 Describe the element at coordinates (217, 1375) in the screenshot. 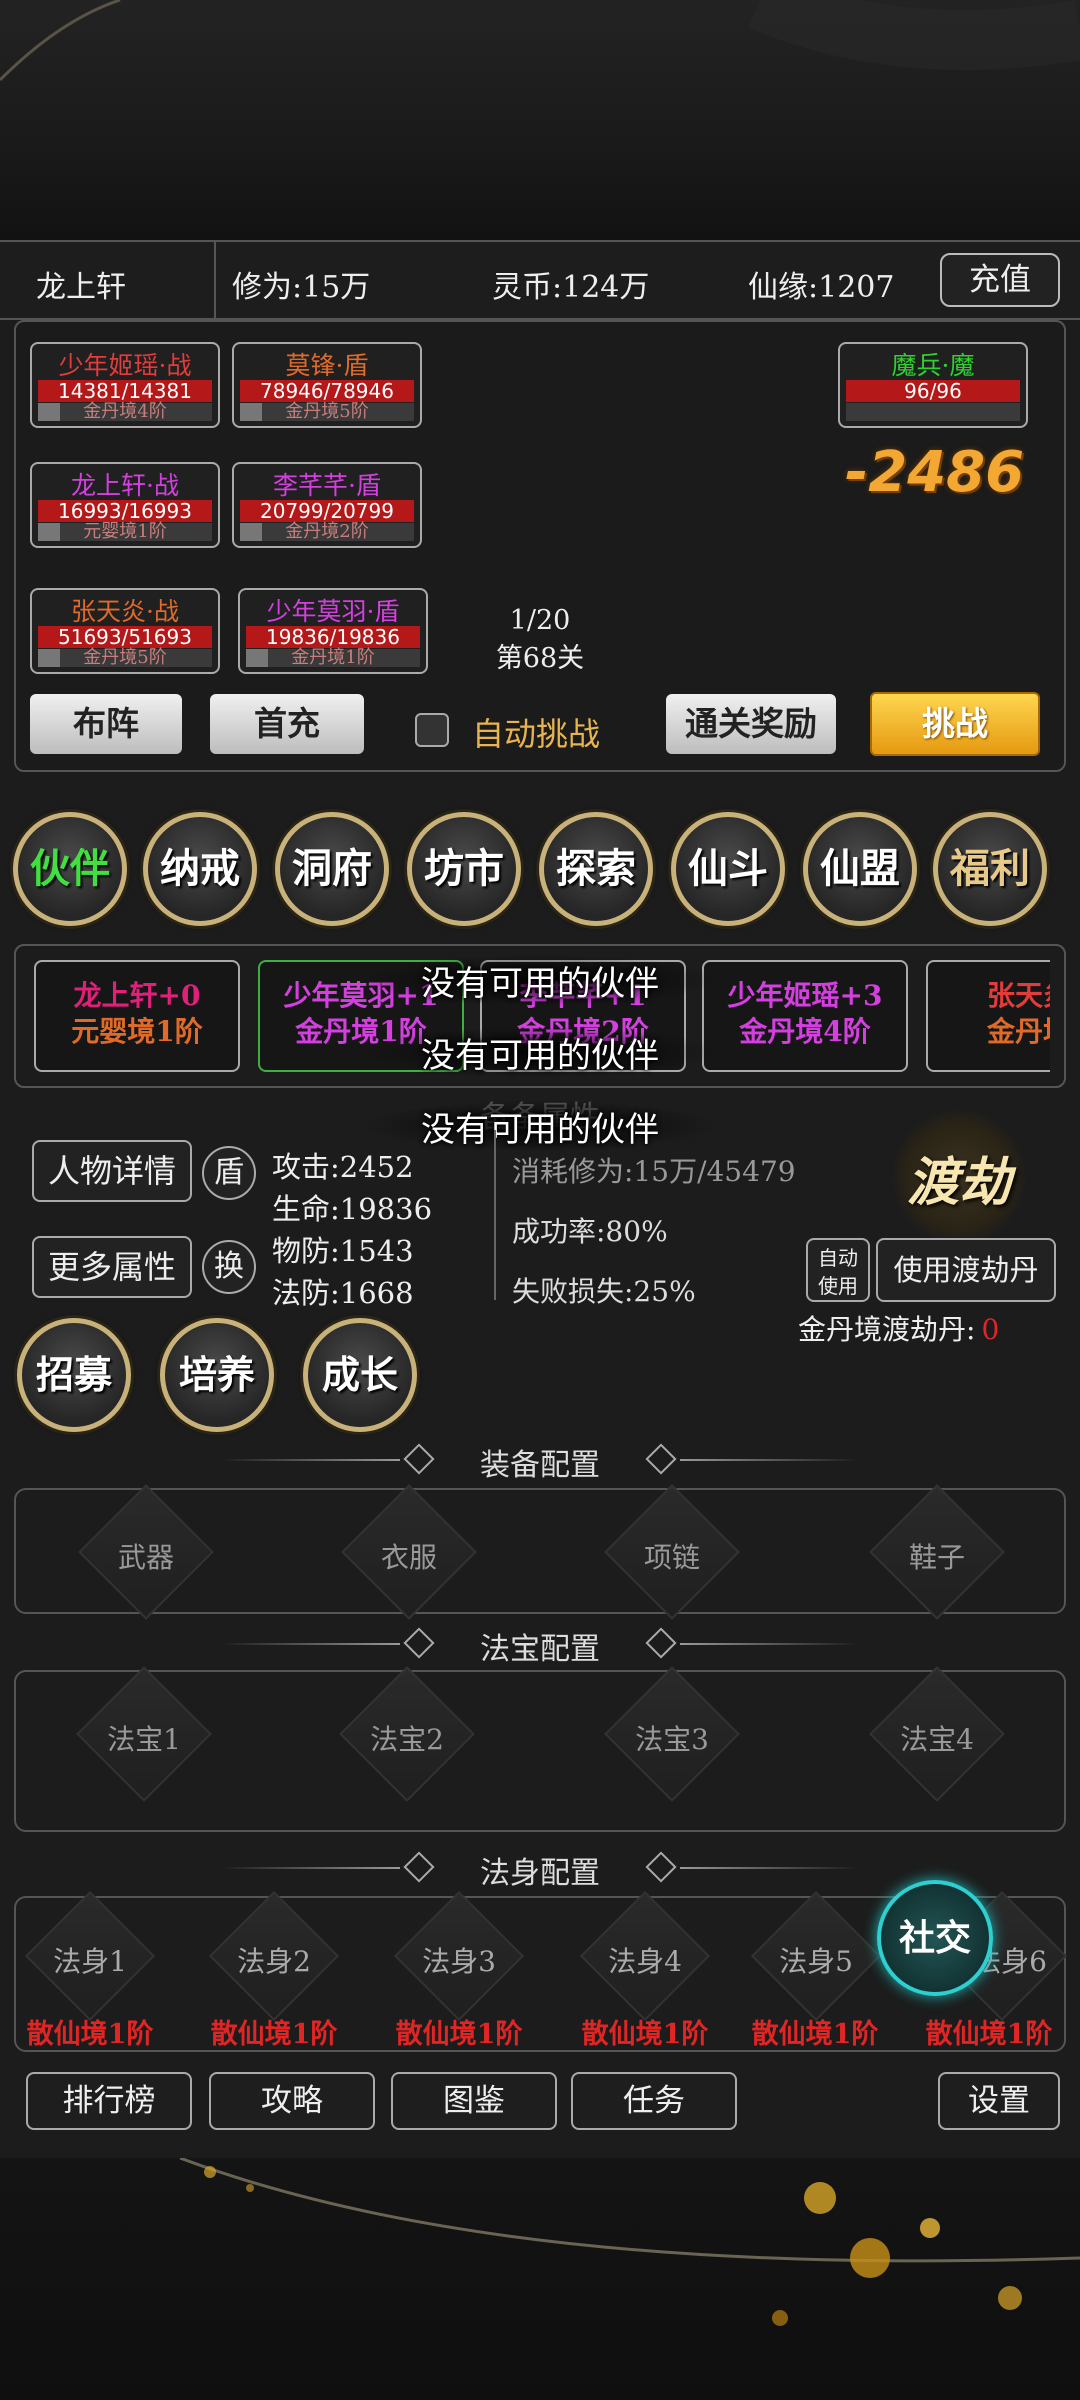

I see `train-button: 培养` at that location.